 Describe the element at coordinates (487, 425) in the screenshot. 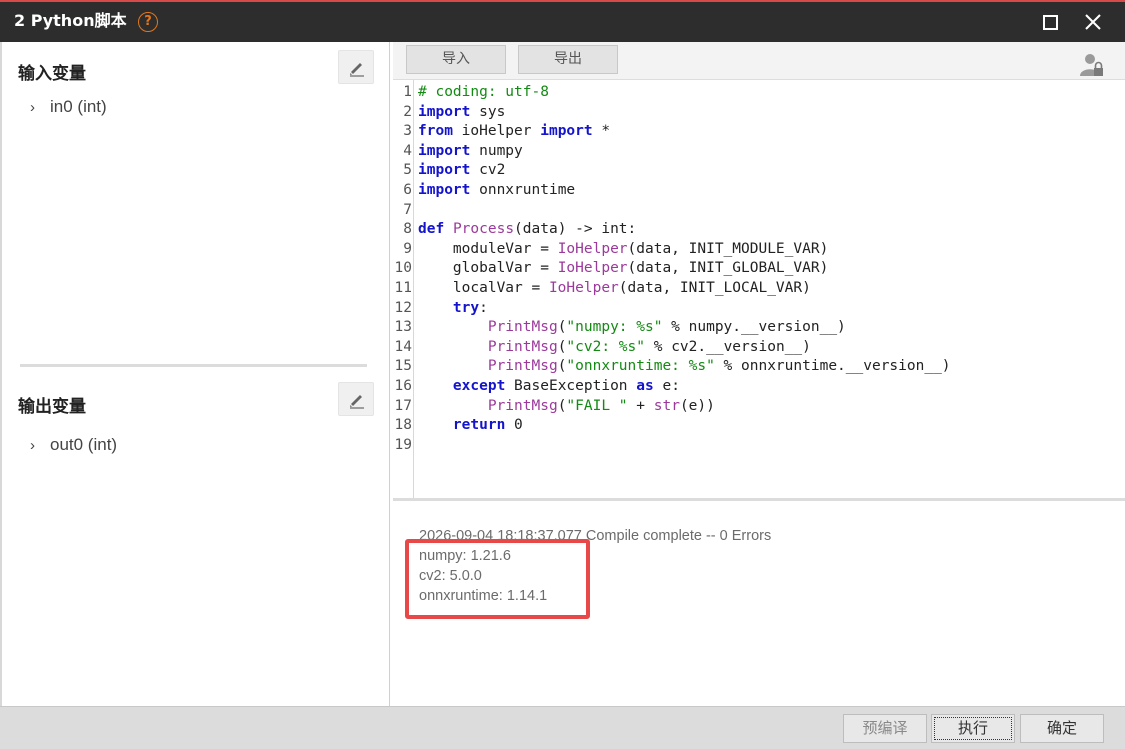

I see `code-text: return 0` at that location.